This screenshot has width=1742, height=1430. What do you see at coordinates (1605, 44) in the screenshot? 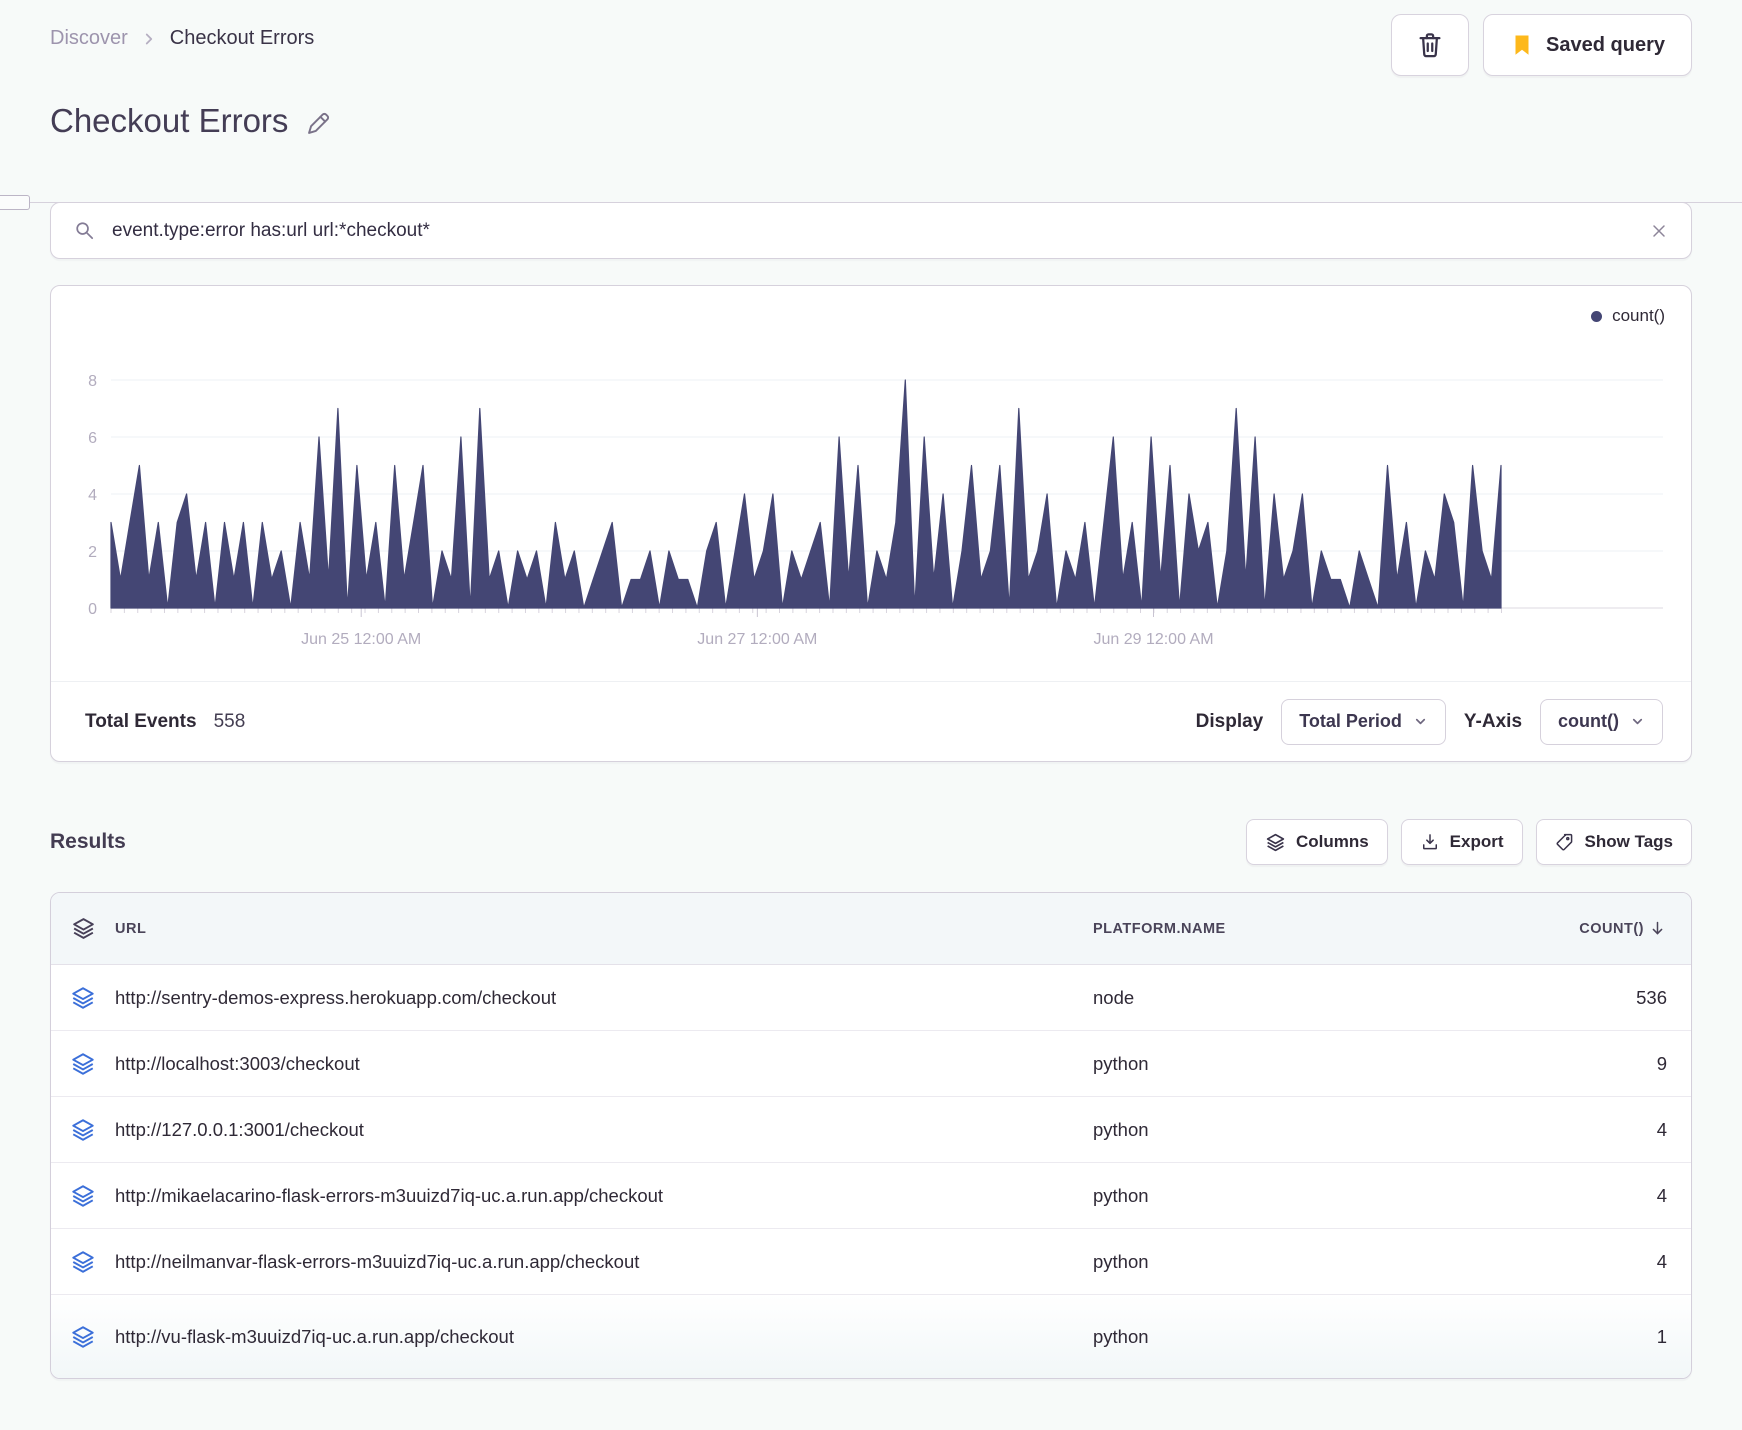
I see `saved-query-label: Saved query` at bounding box center [1605, 44].